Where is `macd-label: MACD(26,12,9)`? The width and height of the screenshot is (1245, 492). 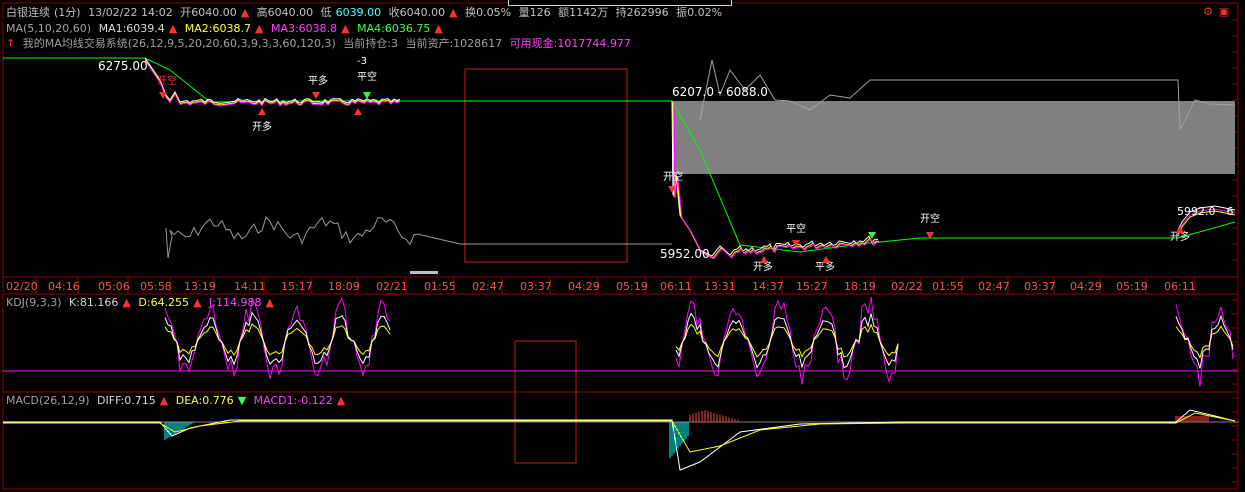
macd-label: MACD(26,12,9) is located at coordinates (48, 400).